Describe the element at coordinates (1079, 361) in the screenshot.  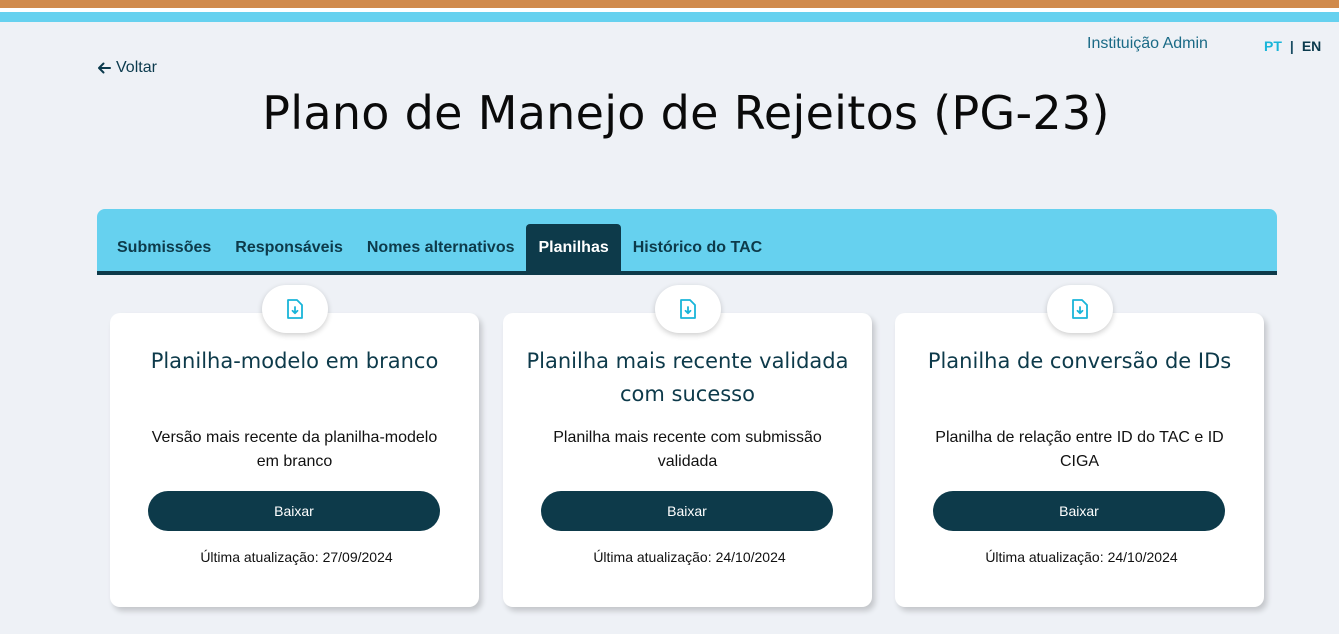
I see `card-title: Planilha de conversão de IDs` at that location.